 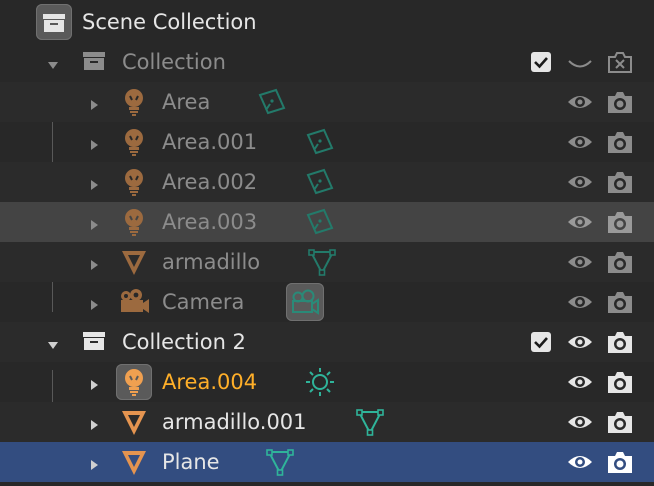 What do you see at coordinates (174, 62) in the screenshot?
I see `collection-label: Collection` at bounding box center [174, 62].